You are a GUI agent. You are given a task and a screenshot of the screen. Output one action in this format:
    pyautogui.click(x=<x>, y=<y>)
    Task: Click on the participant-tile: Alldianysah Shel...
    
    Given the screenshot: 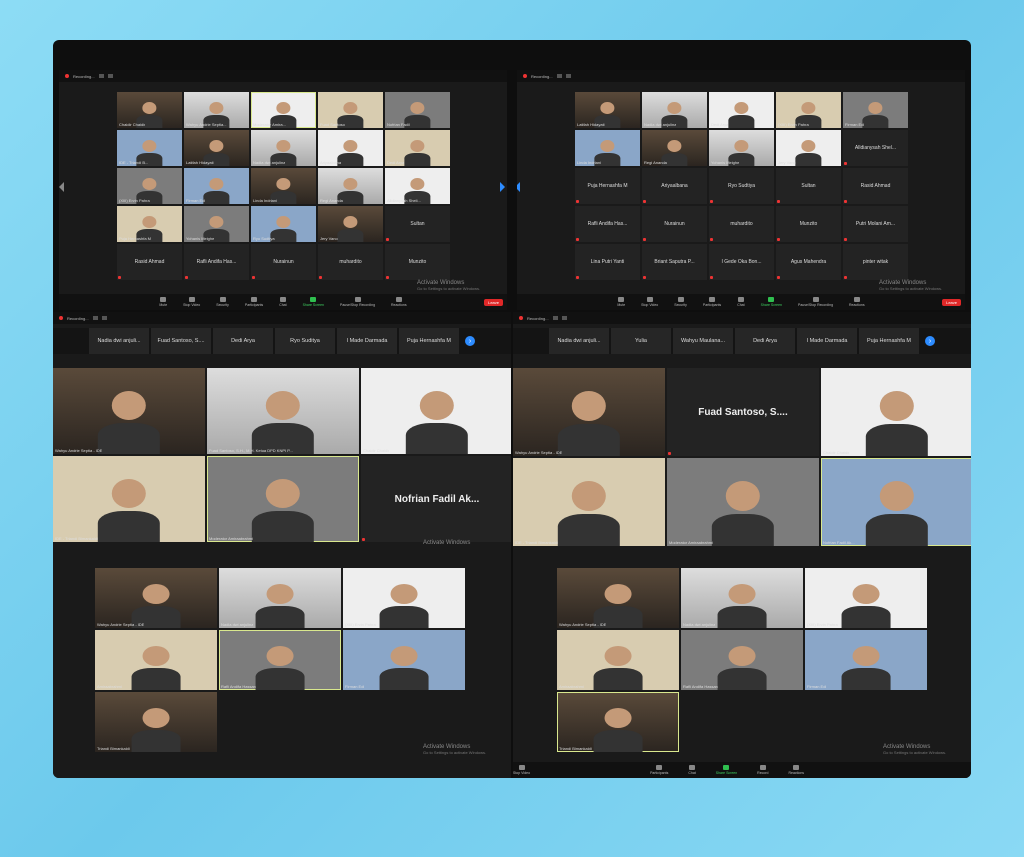 What is the action you would take?
    pyautogui.click(x=875, y=148)
    